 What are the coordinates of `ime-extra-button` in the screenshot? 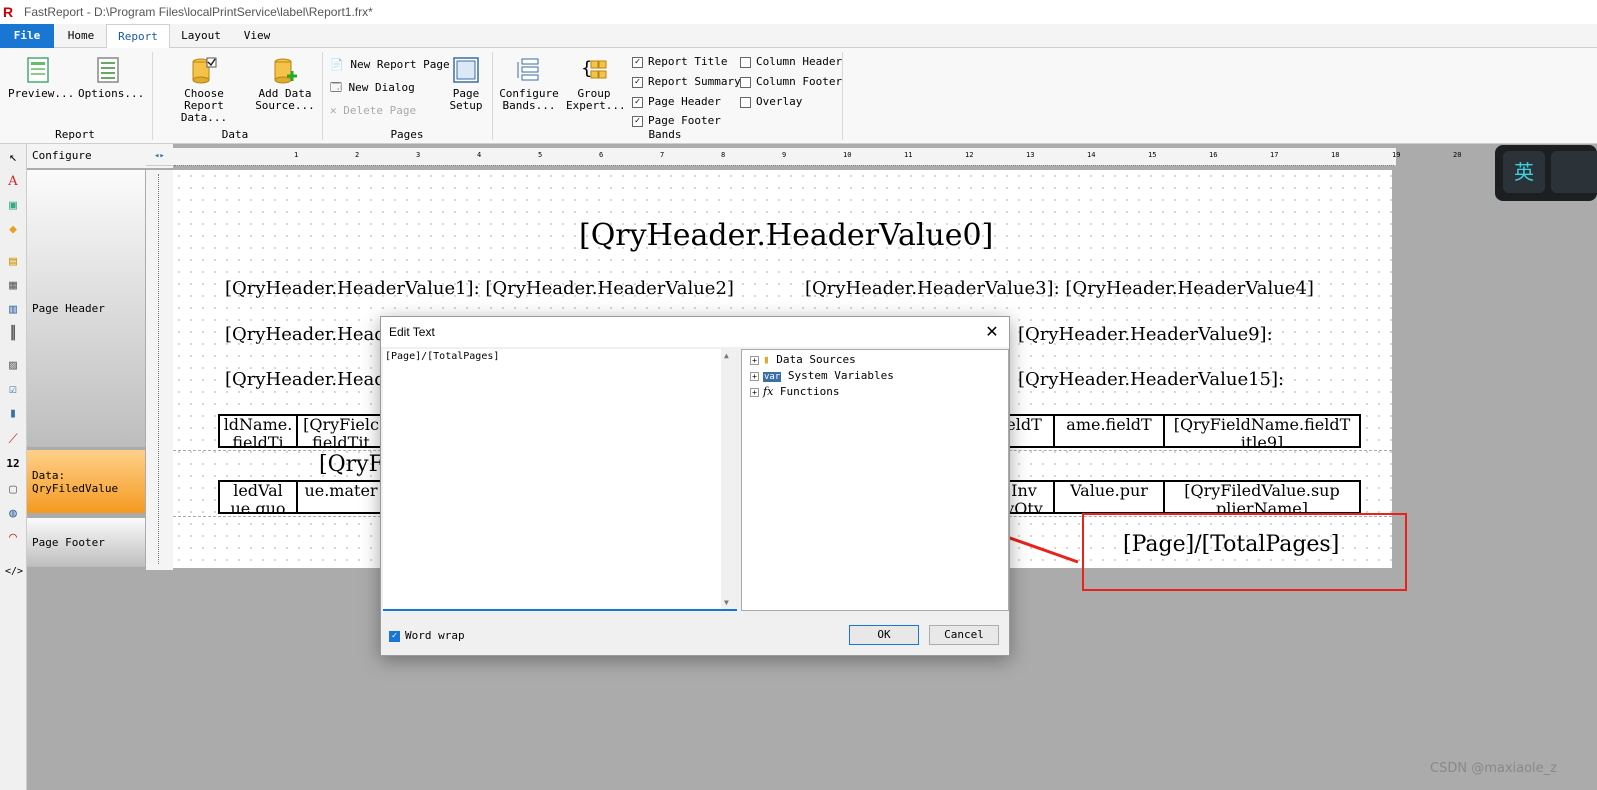 It's located at (1574, 172).